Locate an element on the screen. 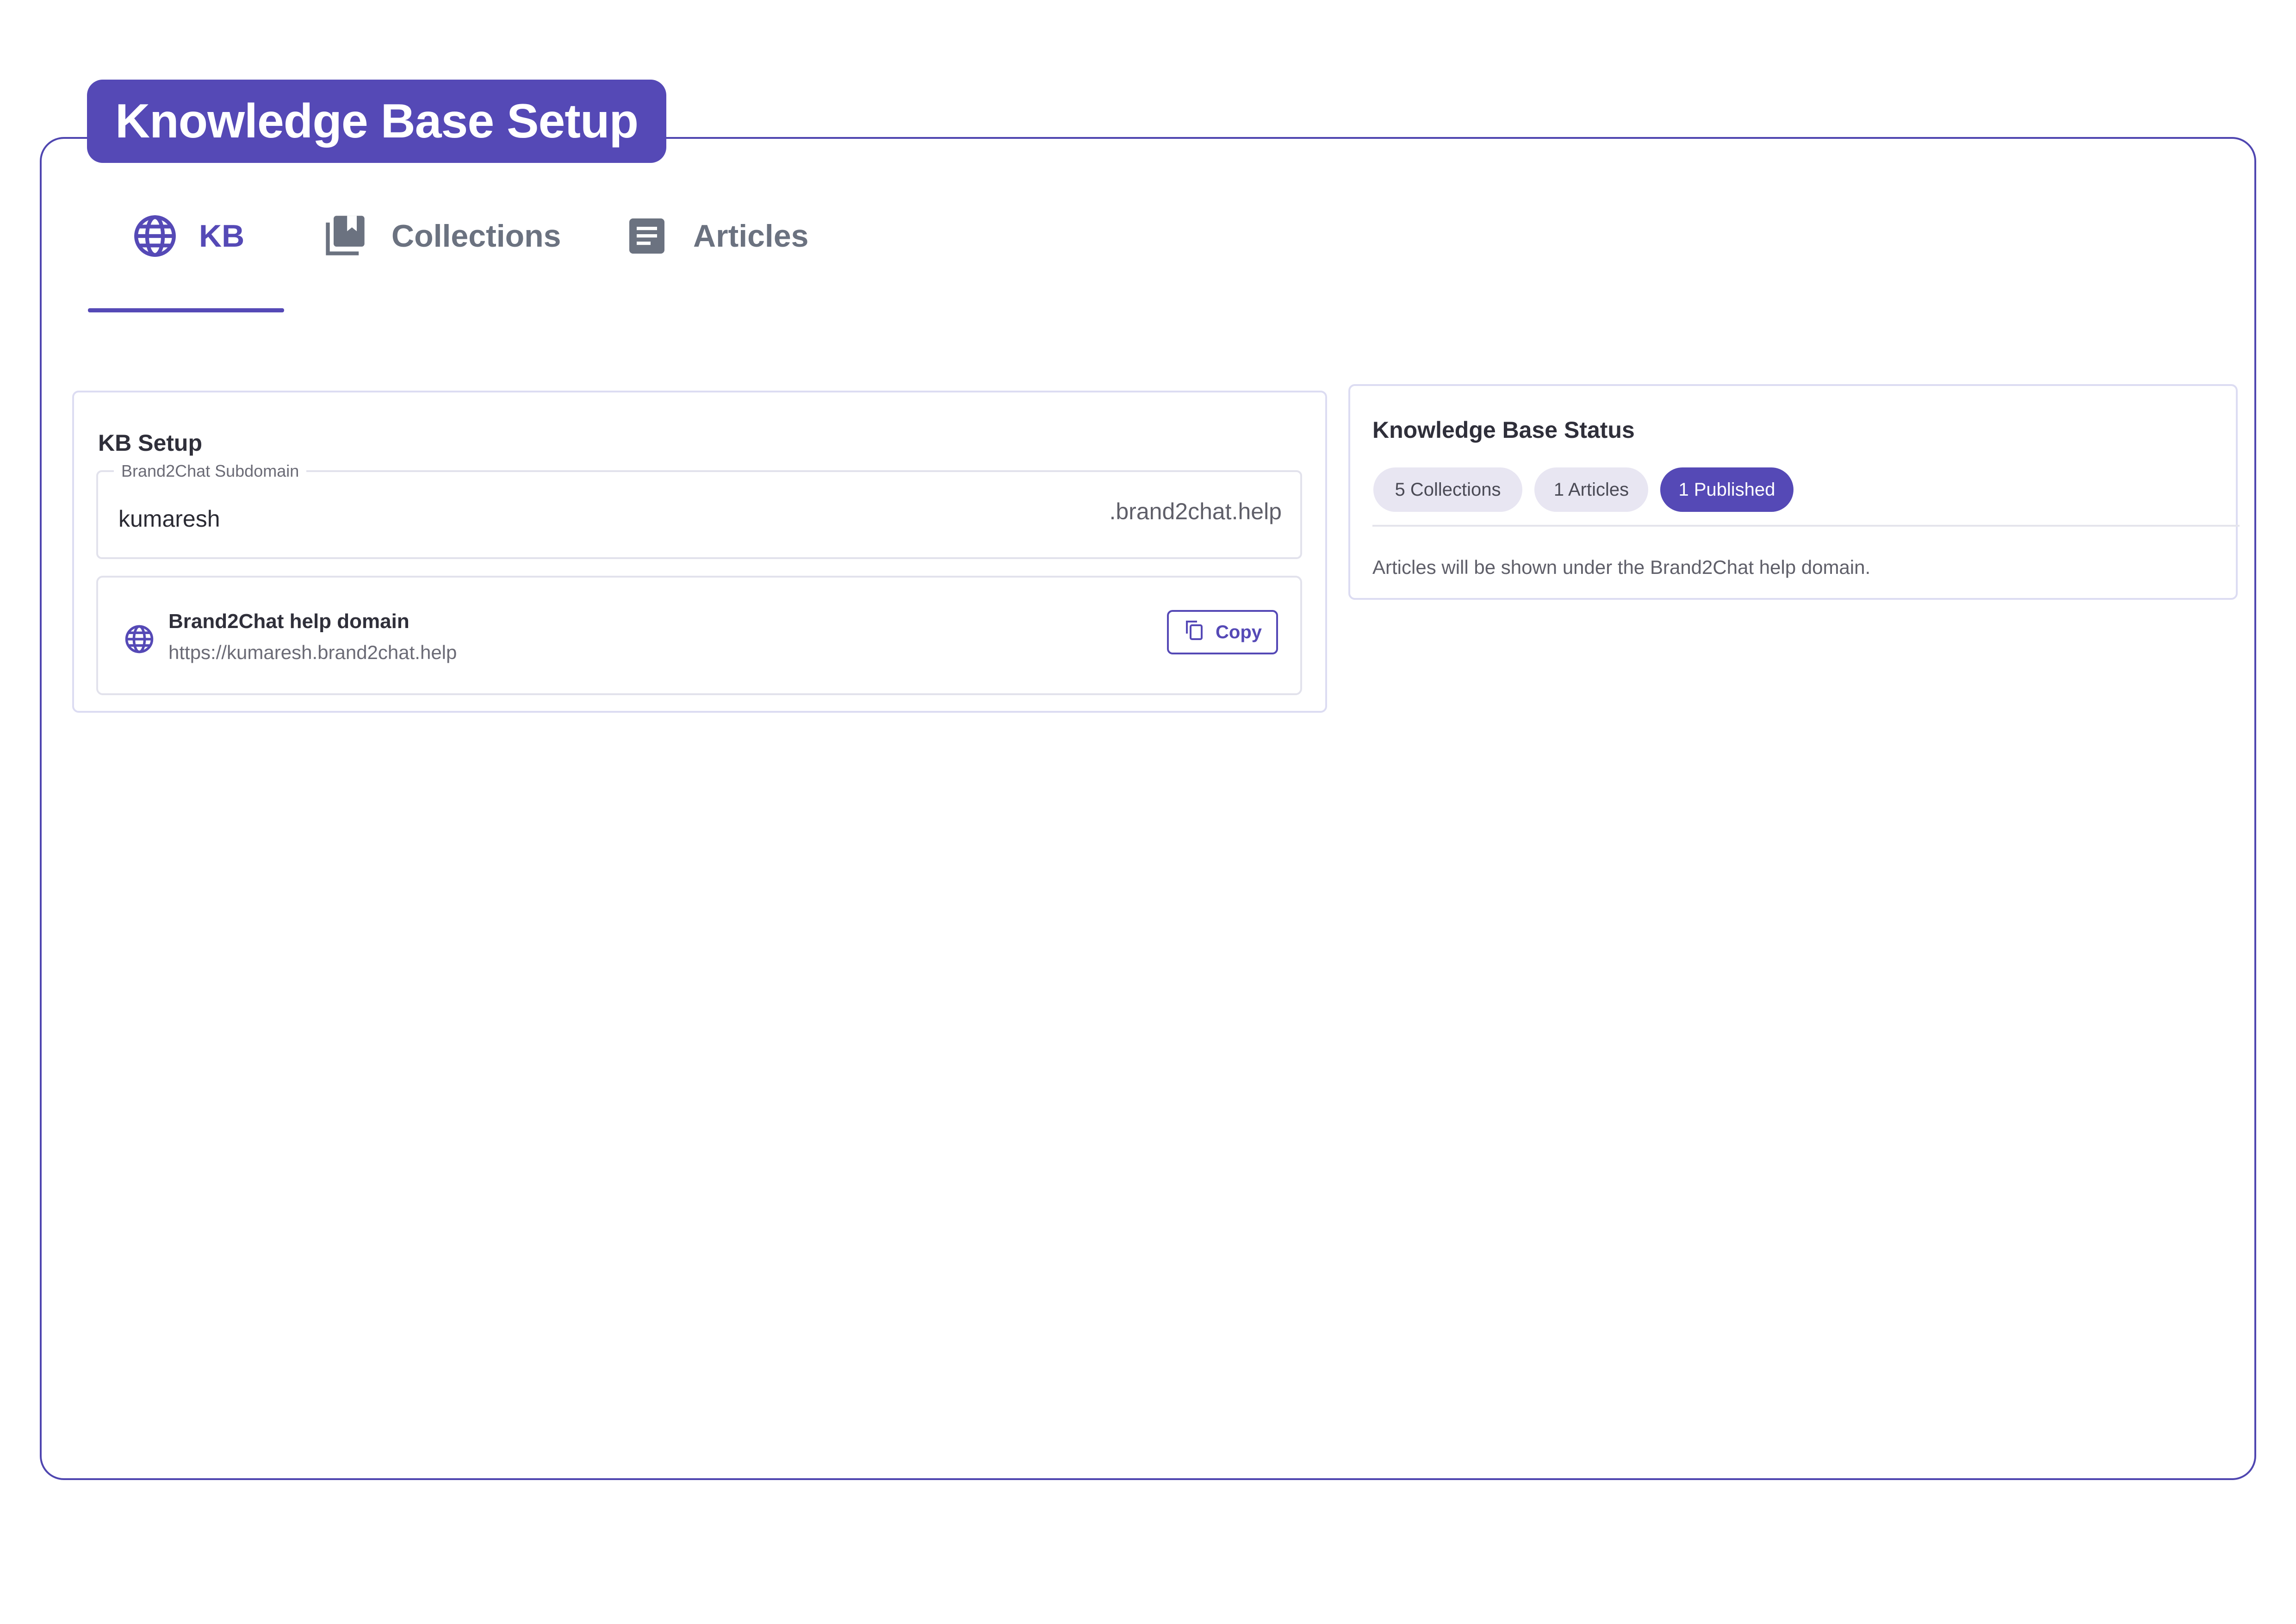 The height and width of the screenshot is (1624, 2296). subdomain-suffix: .brand2chat.help is located at coordinates (1196, 511).